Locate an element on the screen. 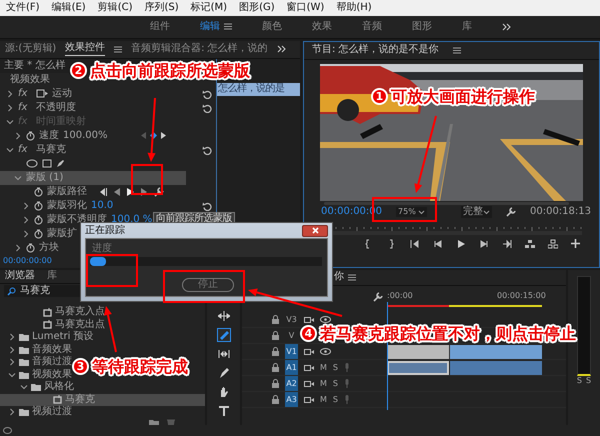 Image resolution: width=600 pixels, height=436 pixels. panel-tab: 你 is located at coordinates (339, 277).